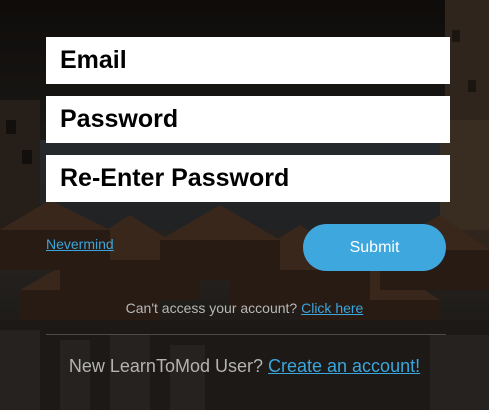 Image resolution: width=489 pixels, height=410 pixels. Describe the element at coordinates (248, 178) in the screenshot. I see `reenter-password-field` at that location.